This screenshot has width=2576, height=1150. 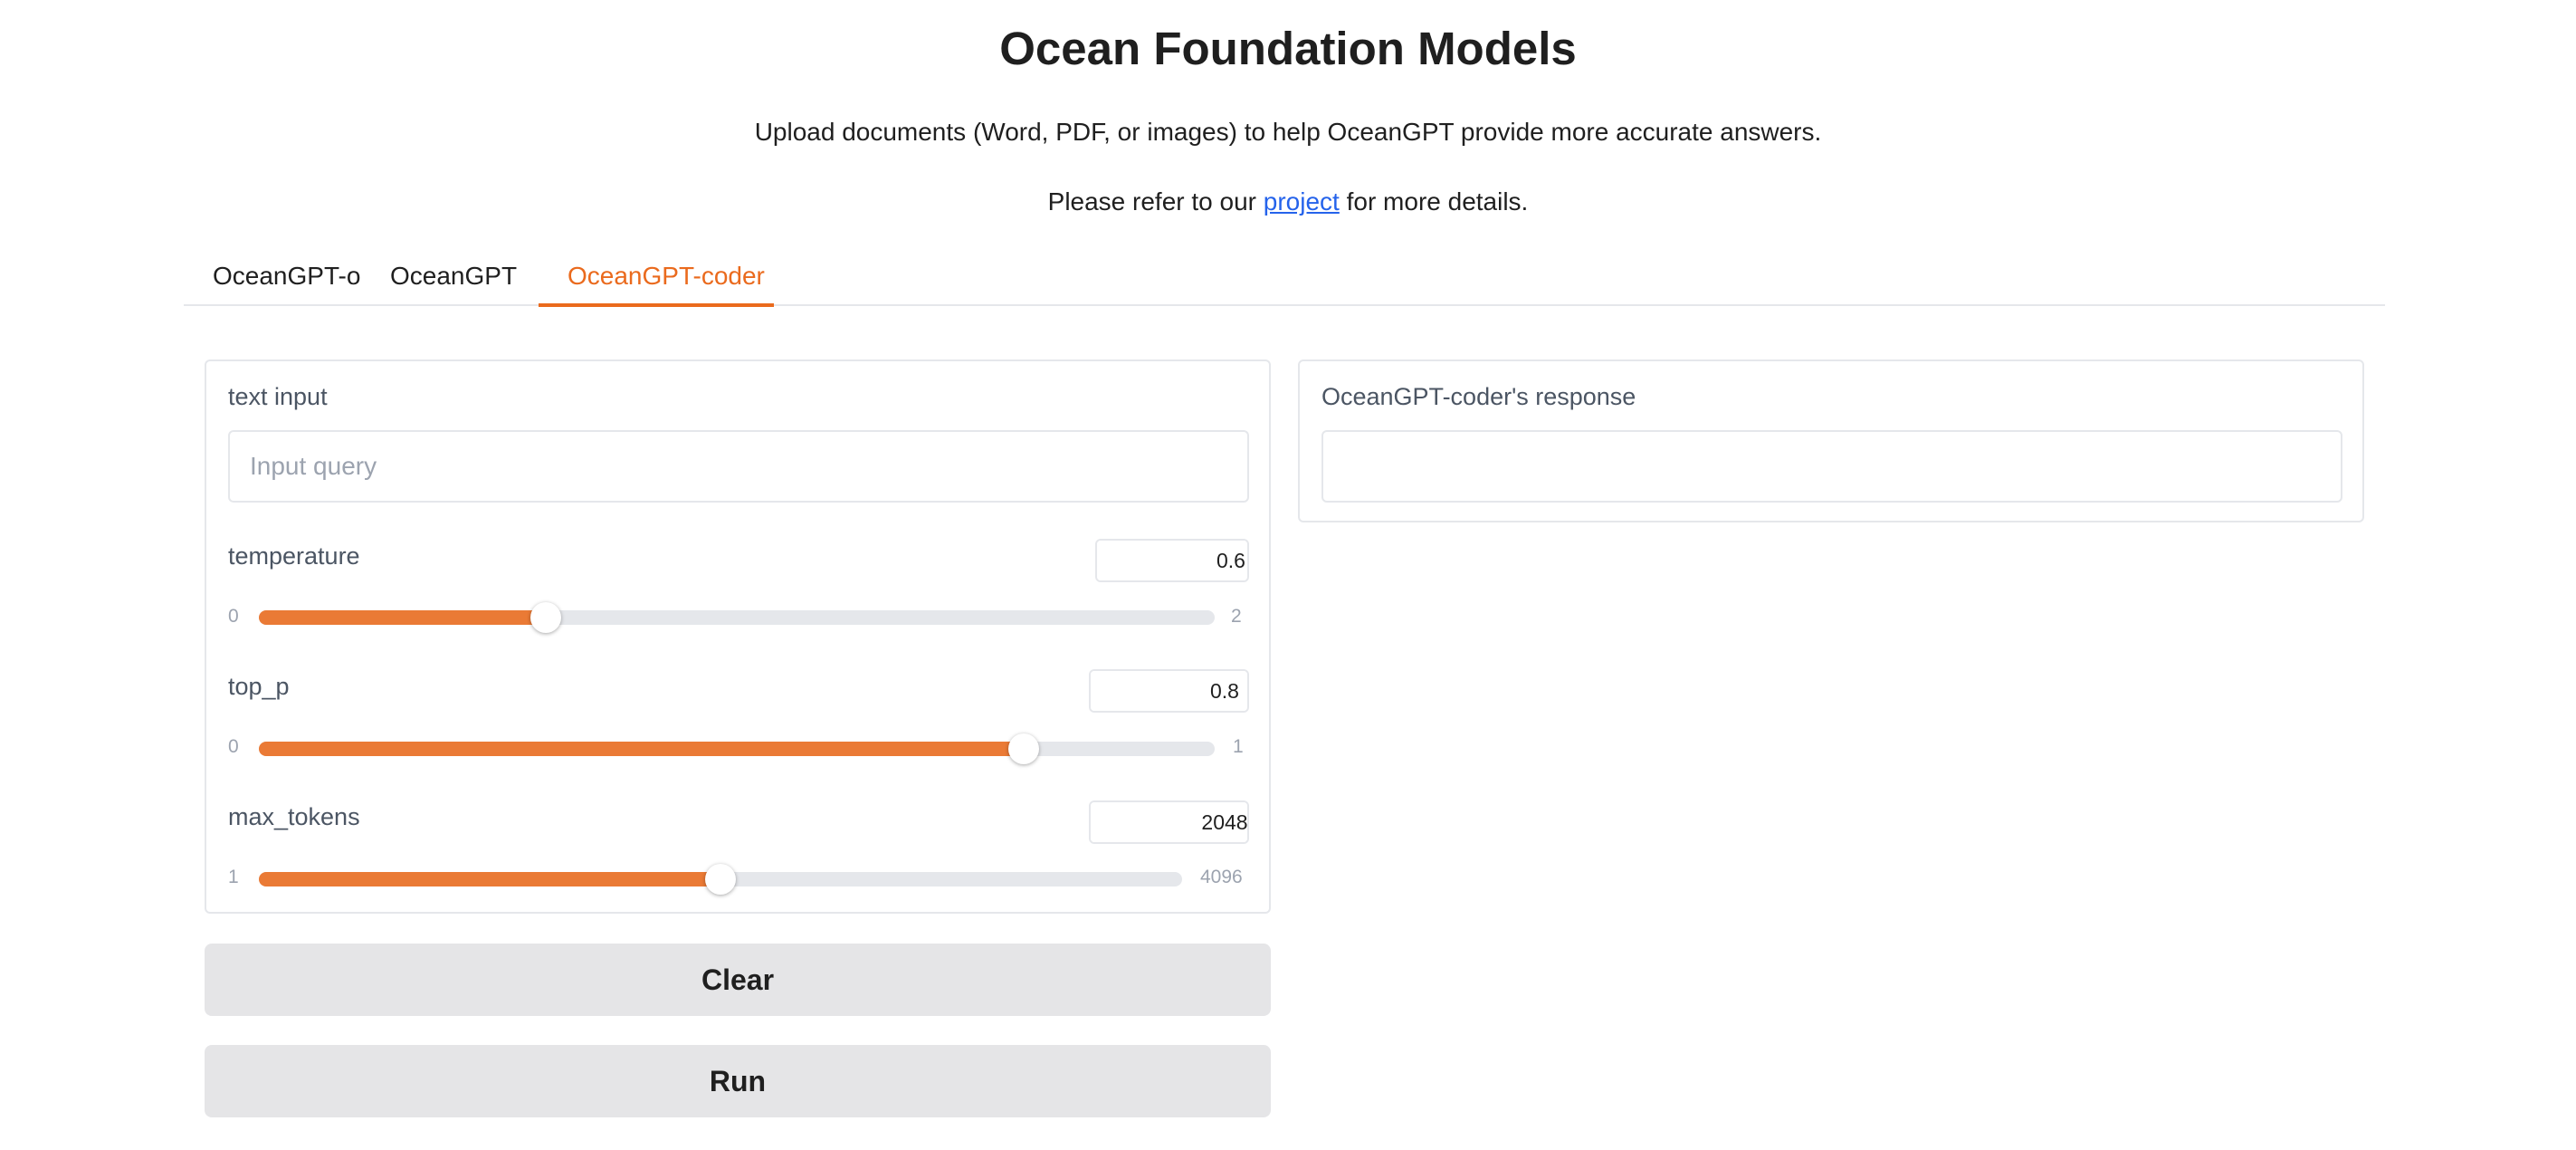 What do you see at coordinates (1237, 616) in the screenshot?
I see `temperature-max-label: 2` at bounding box center [1237, 616].